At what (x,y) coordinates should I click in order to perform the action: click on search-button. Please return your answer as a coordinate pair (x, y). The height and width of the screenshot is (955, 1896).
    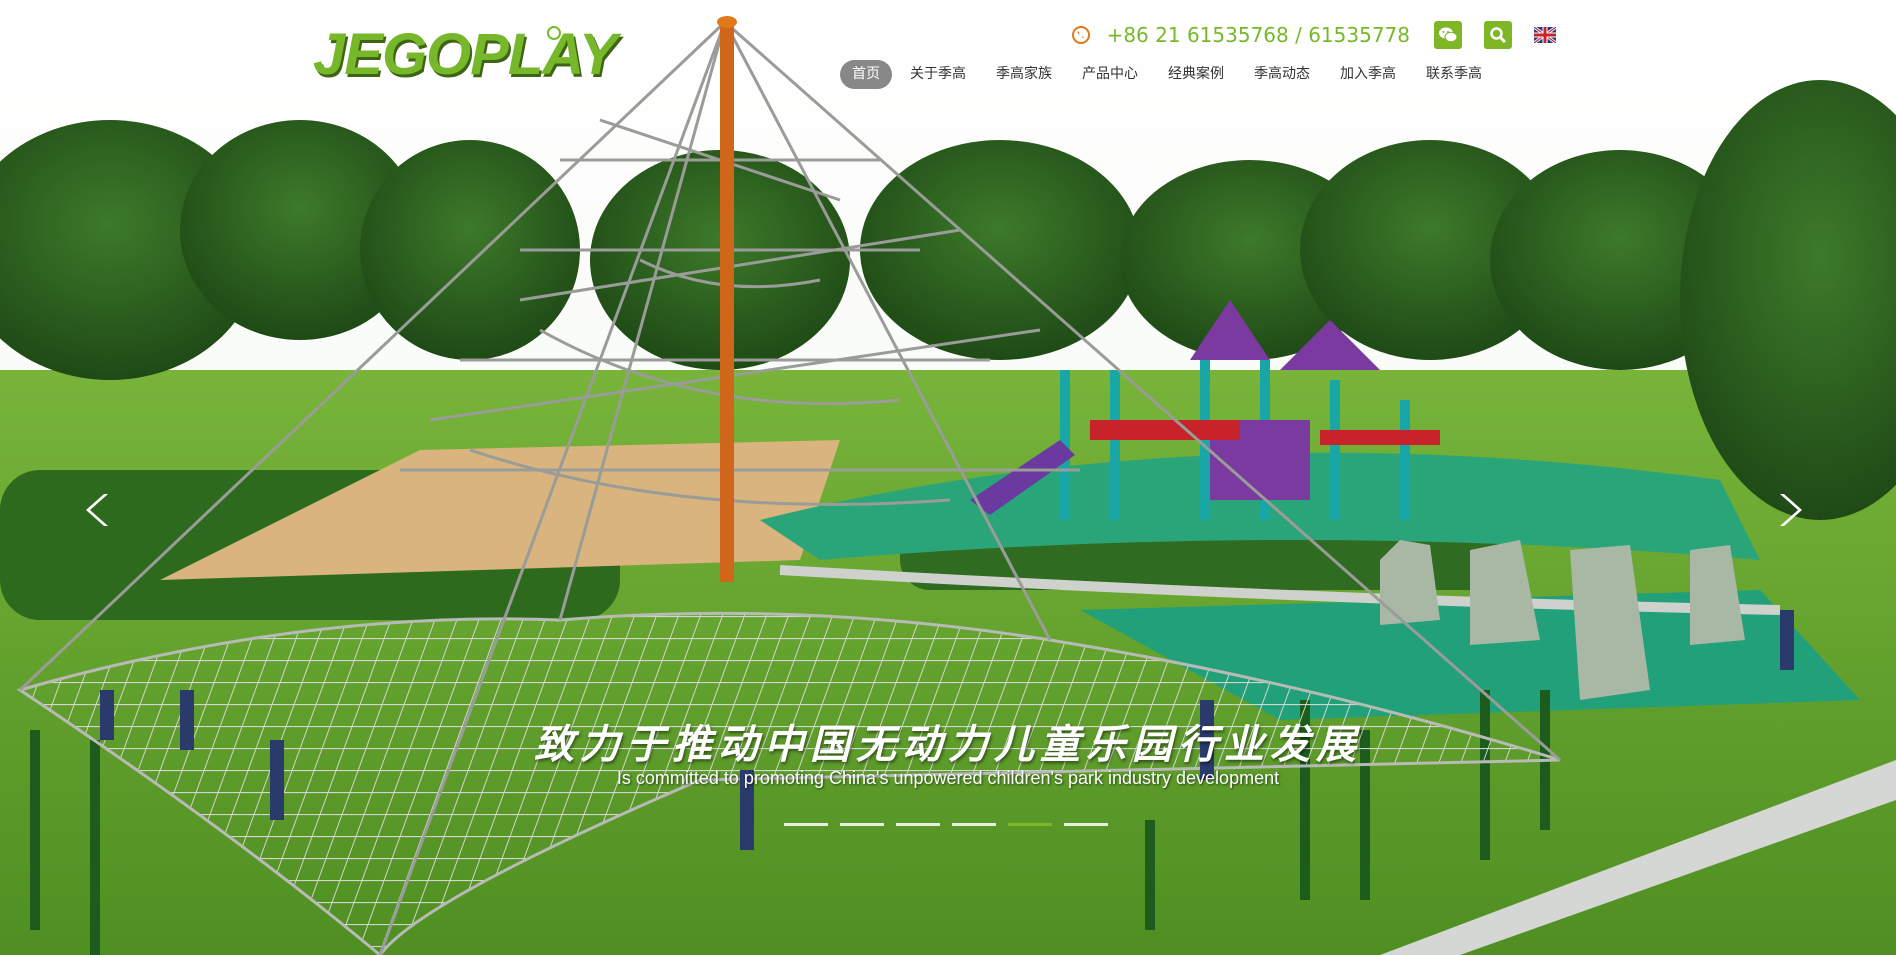
    Looking at the image, I should click on (1498, 35).